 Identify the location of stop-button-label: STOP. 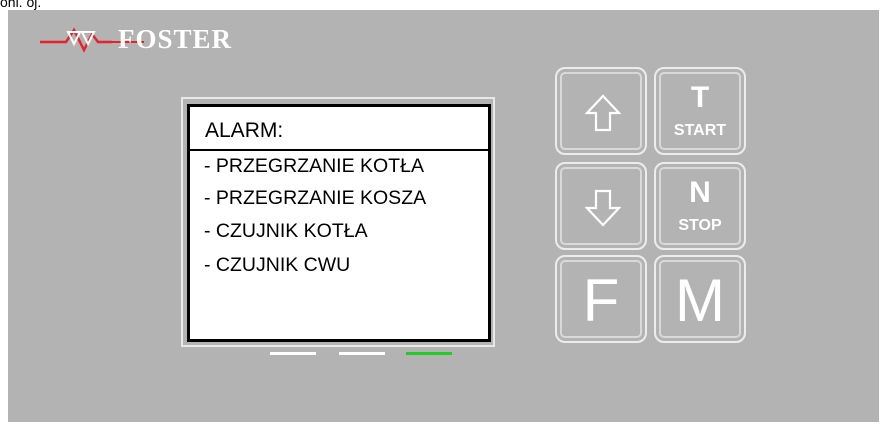
(700, 225).